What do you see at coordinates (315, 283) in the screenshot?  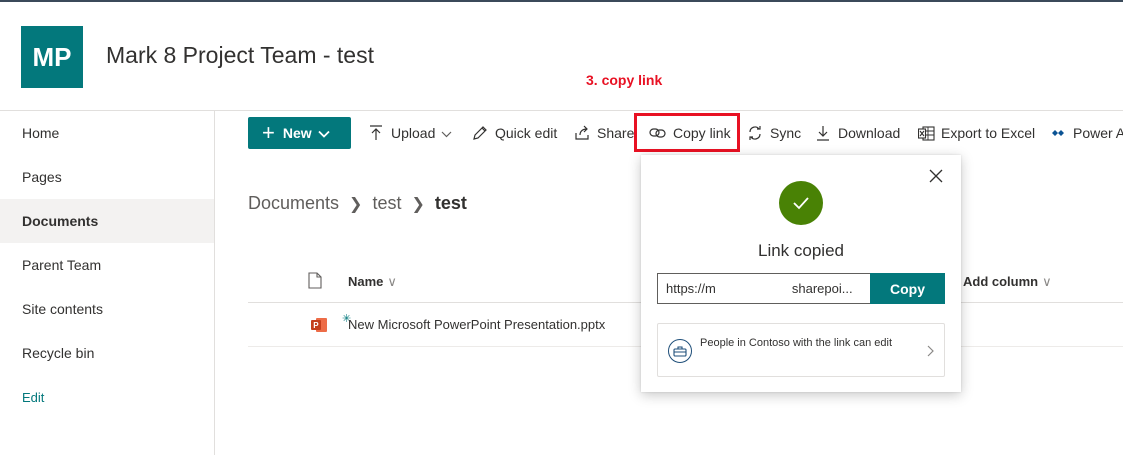 I see `document-icon` at bounding box center [315, 283].